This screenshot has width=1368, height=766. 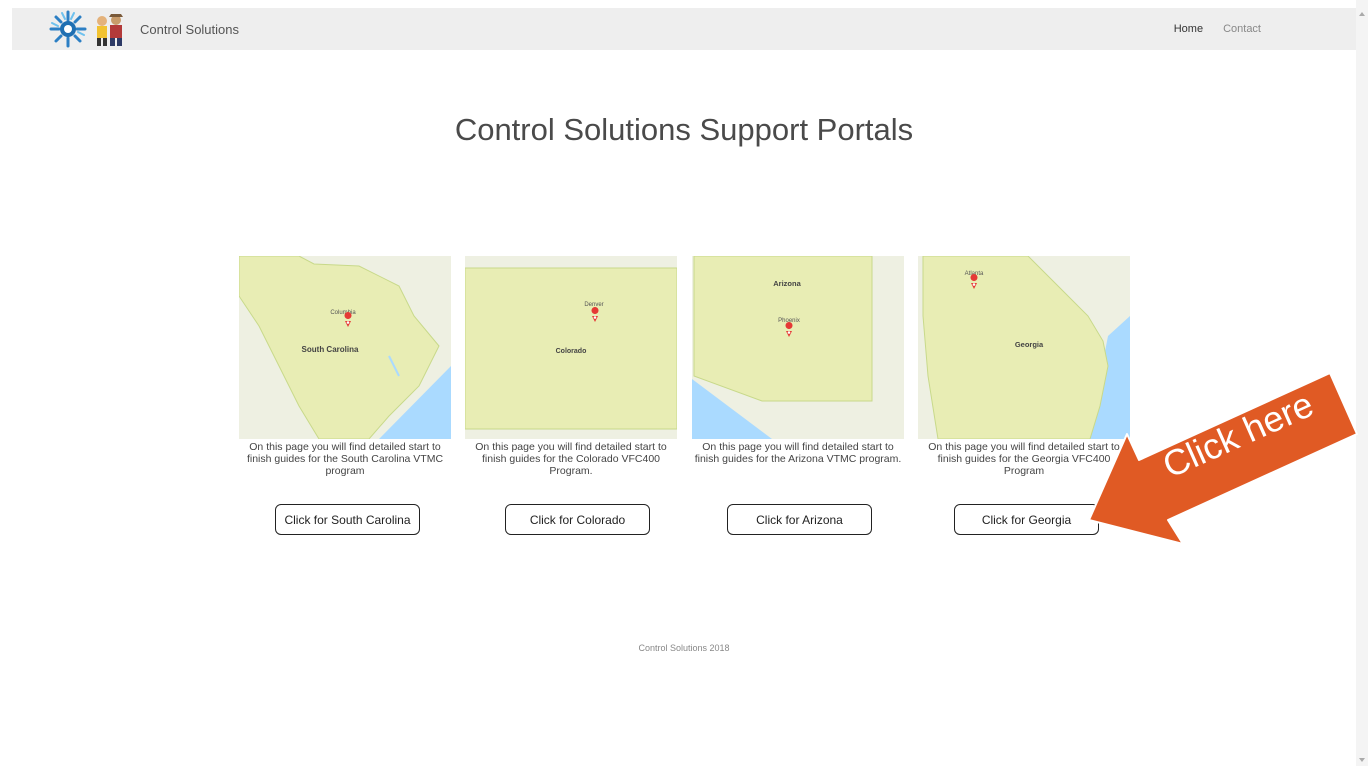 What do you see at coordinates (1242, 29) in the screenshot?
I see `nav-contact-link: Contact` at bounding box center [1242, 29].